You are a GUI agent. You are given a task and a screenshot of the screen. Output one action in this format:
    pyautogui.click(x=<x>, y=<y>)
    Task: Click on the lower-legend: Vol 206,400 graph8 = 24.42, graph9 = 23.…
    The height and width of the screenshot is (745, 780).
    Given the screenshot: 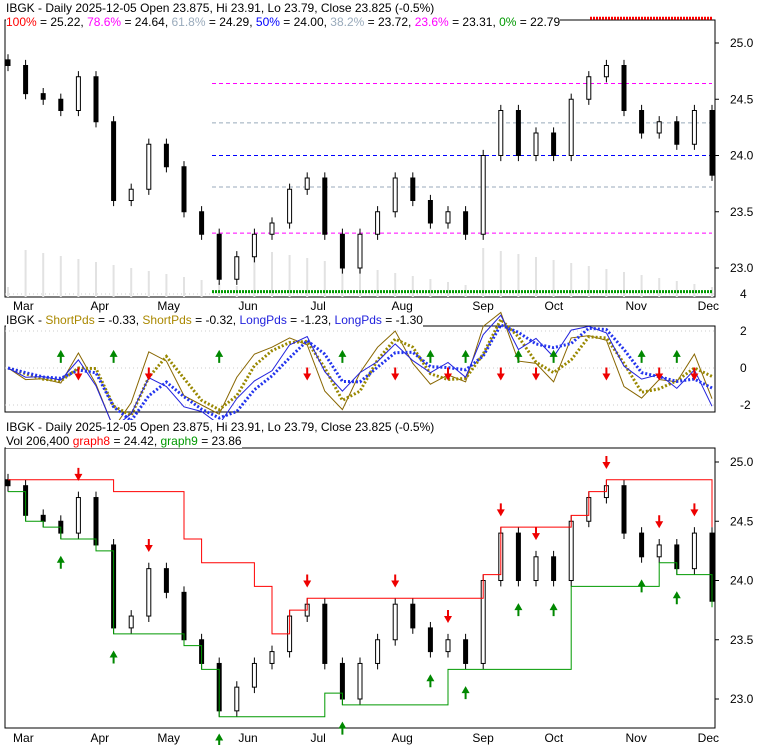 What is the action you would take?
    pyautogui.click(x=124, y=441)
    